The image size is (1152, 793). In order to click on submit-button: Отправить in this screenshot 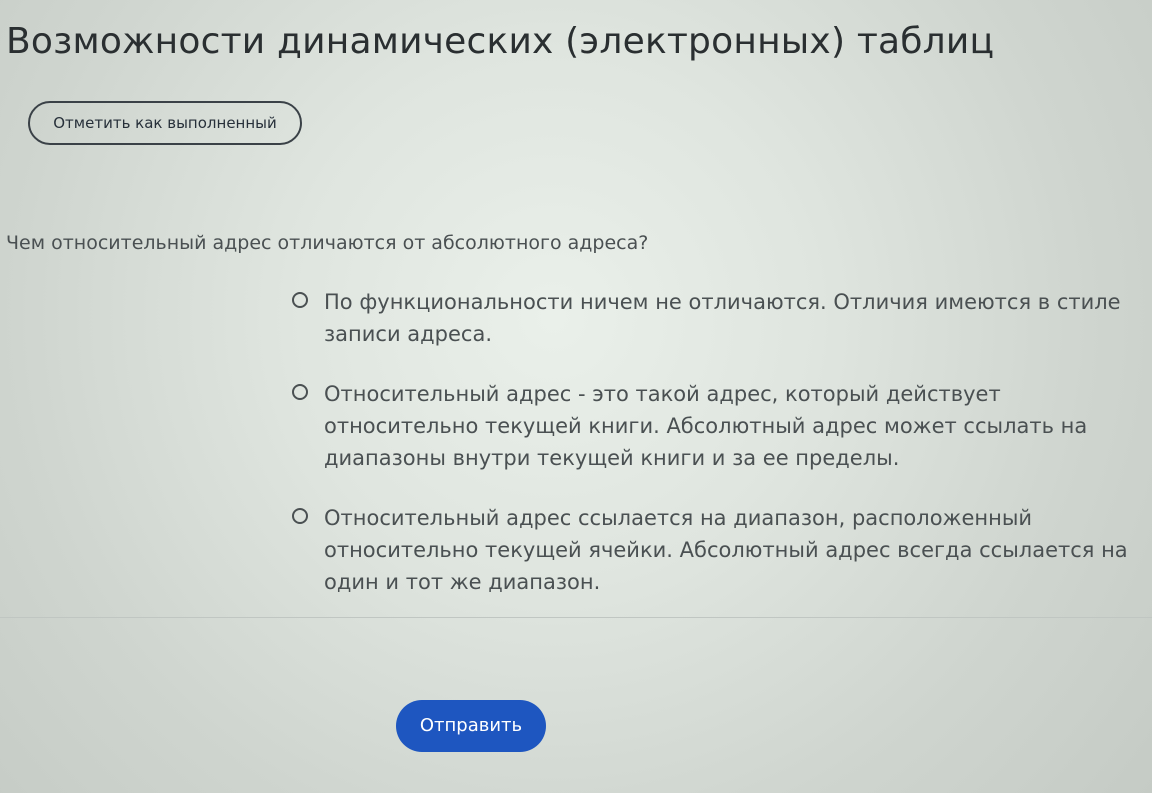, I will do `click(471, 726)`.